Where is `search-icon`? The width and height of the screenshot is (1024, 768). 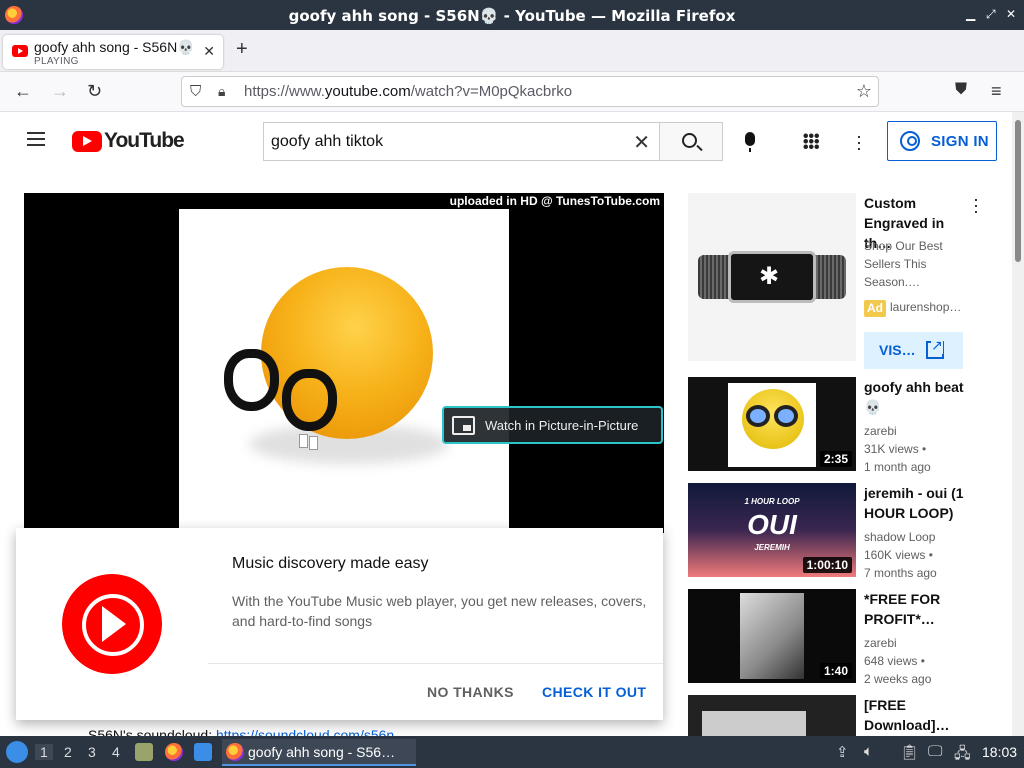
search-icon is located at coordinates (689, 140).